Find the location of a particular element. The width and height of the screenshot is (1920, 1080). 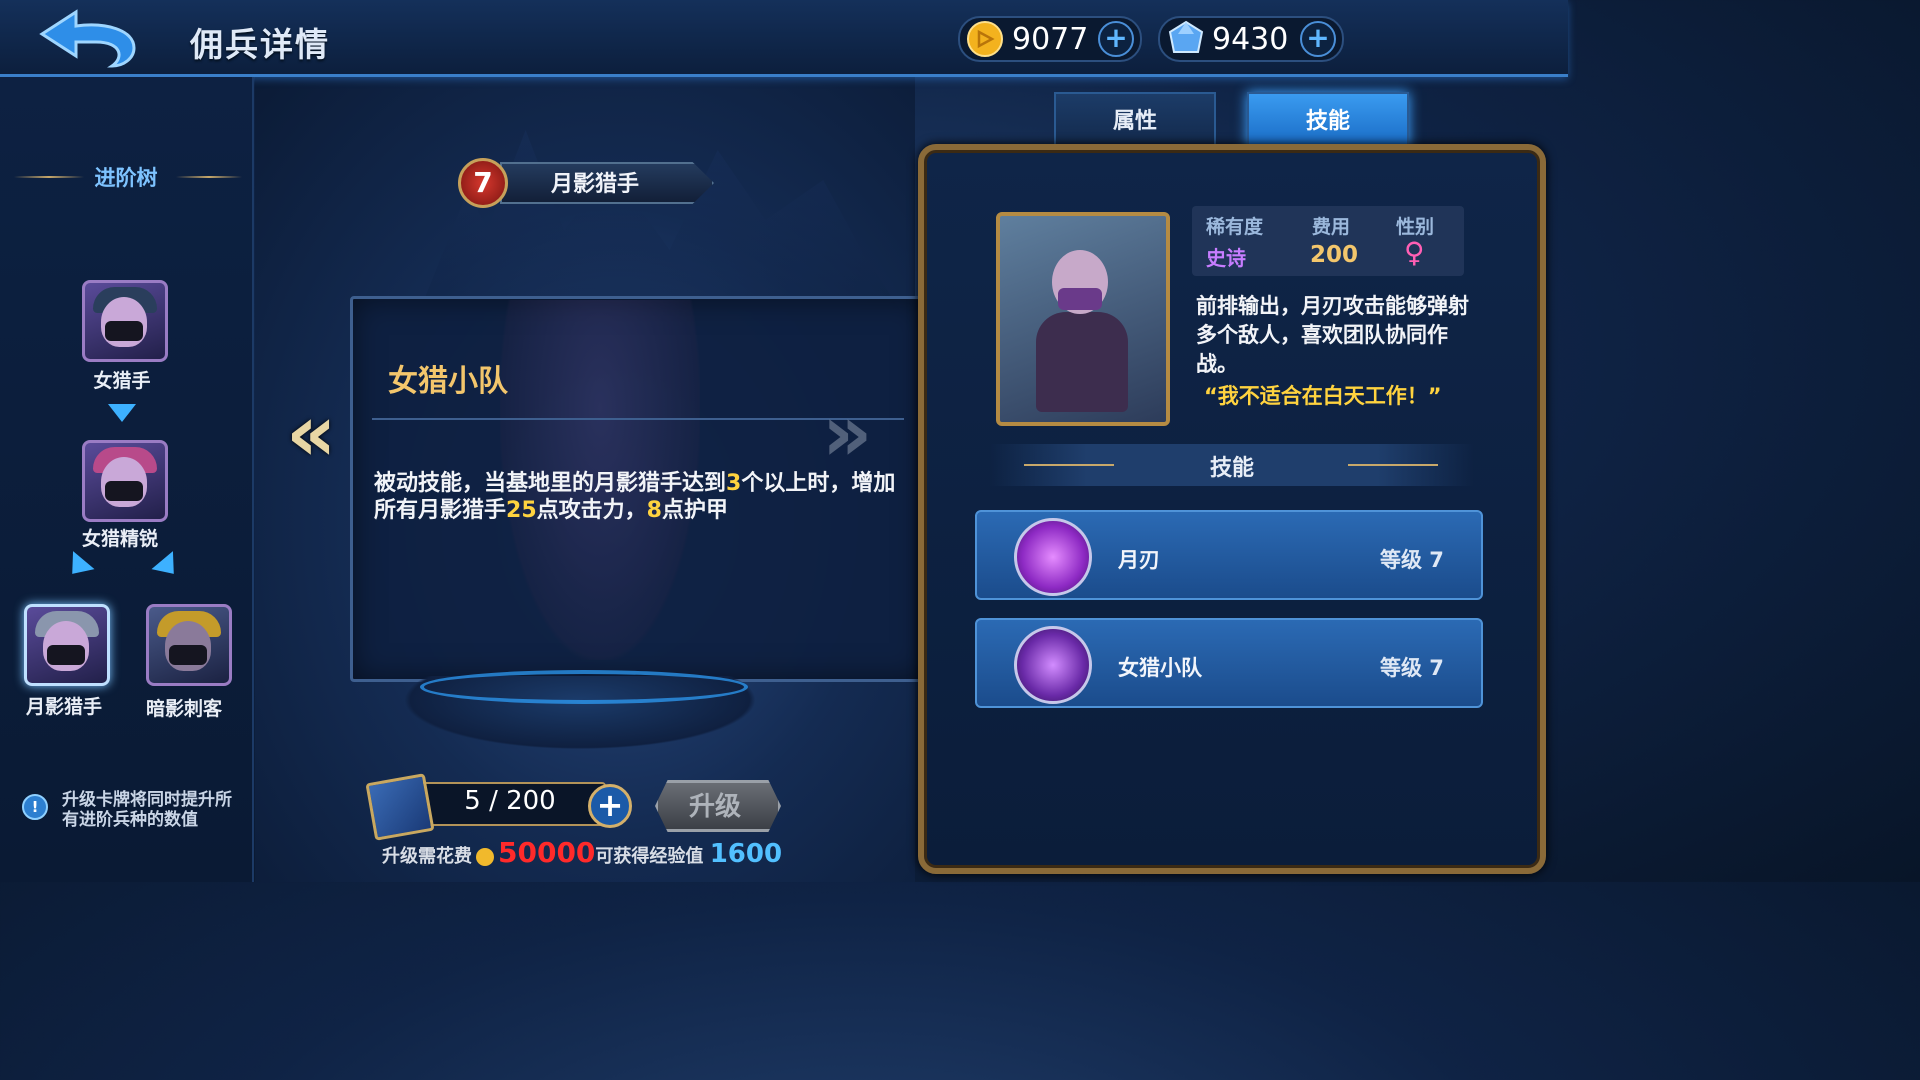

upgrade-button-label: 升级 is located at coordinates (714, 807).